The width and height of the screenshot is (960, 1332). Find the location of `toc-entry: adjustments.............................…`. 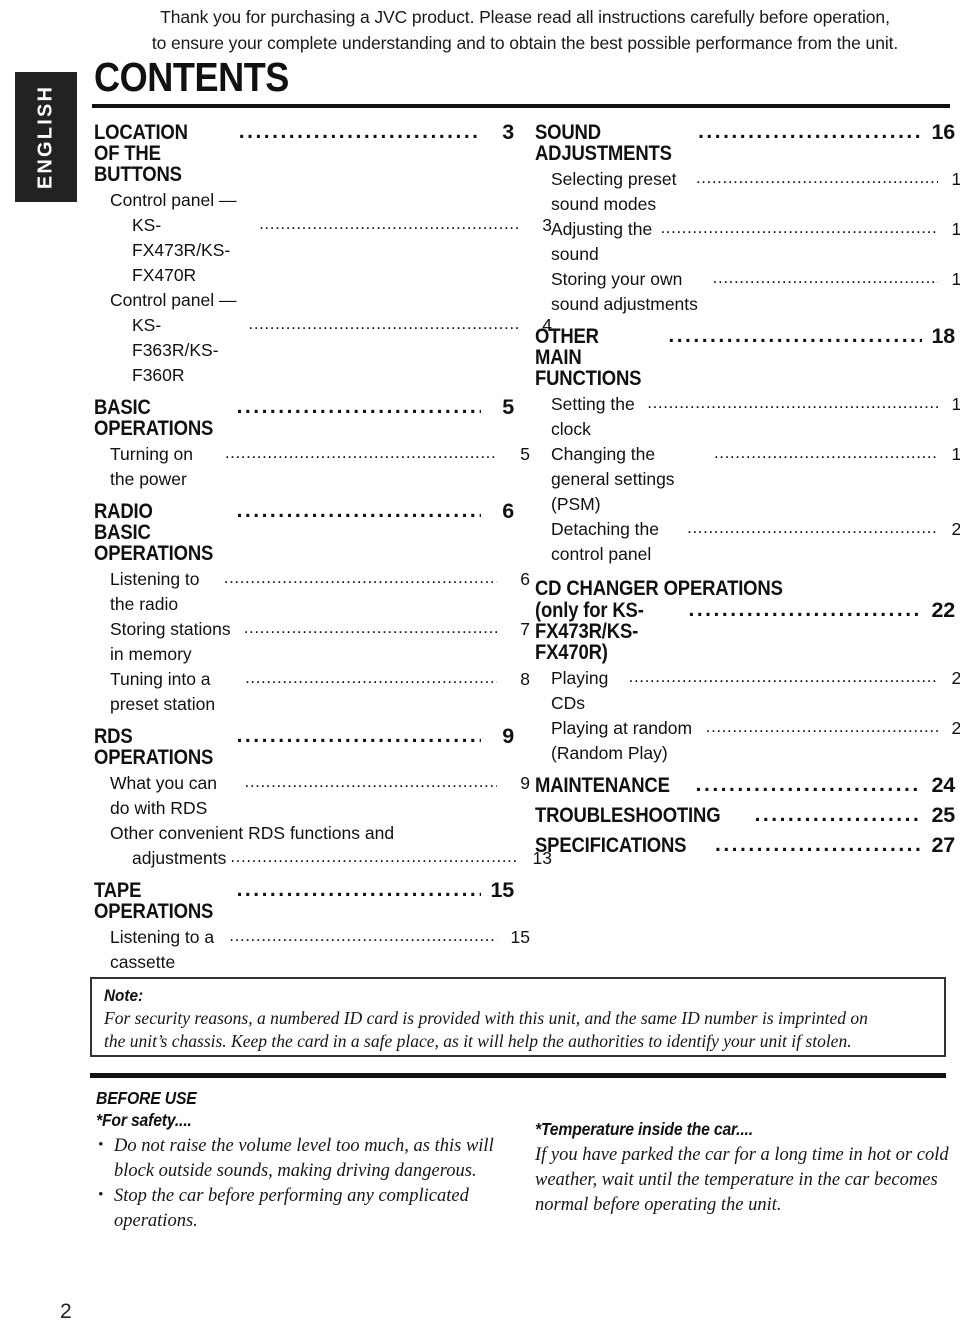

toc-entry: adjustments.............................… is located at coordinates (323, 858).